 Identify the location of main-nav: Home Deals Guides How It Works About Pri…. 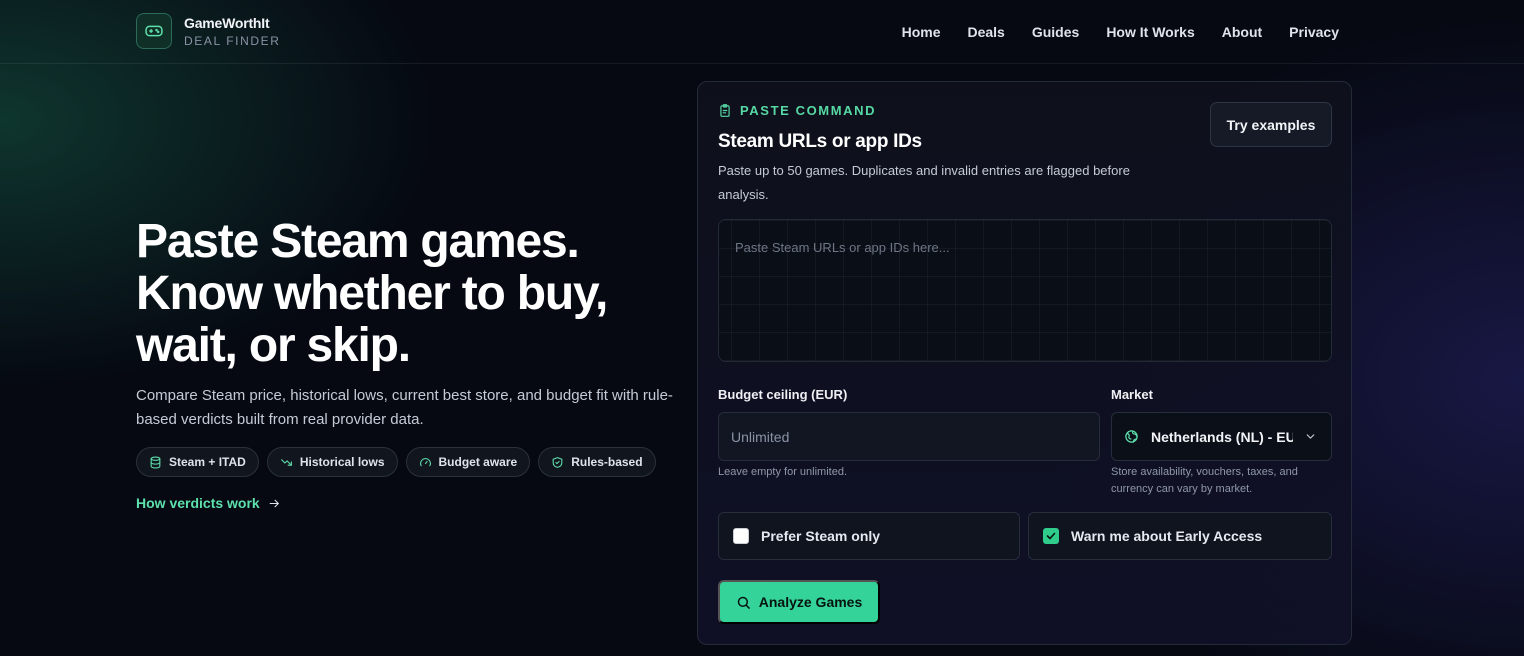
(1107, 32).